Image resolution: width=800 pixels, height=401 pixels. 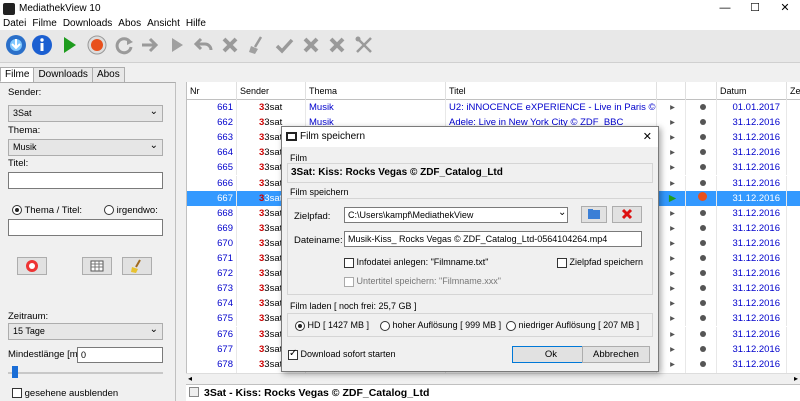 What do you see at coordinates (85, 113) in the screenshot?
I see `sender-select: 3Sat` at bounding box center [85, 113].